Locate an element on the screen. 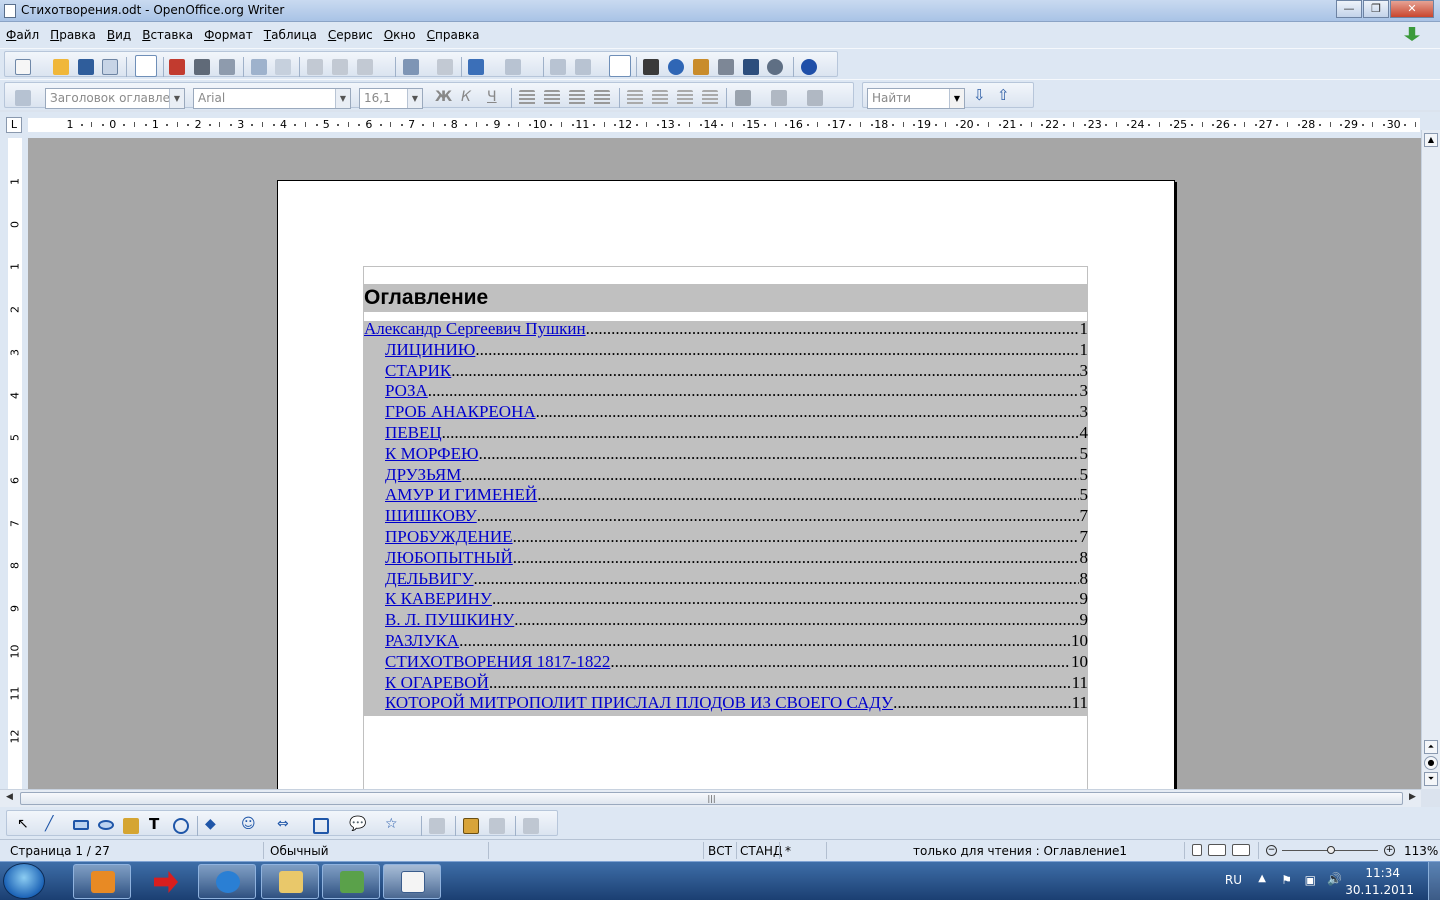 This screenshot has height=900, width=1440. single-page-view-icon is located at coordinates (1197, 850).